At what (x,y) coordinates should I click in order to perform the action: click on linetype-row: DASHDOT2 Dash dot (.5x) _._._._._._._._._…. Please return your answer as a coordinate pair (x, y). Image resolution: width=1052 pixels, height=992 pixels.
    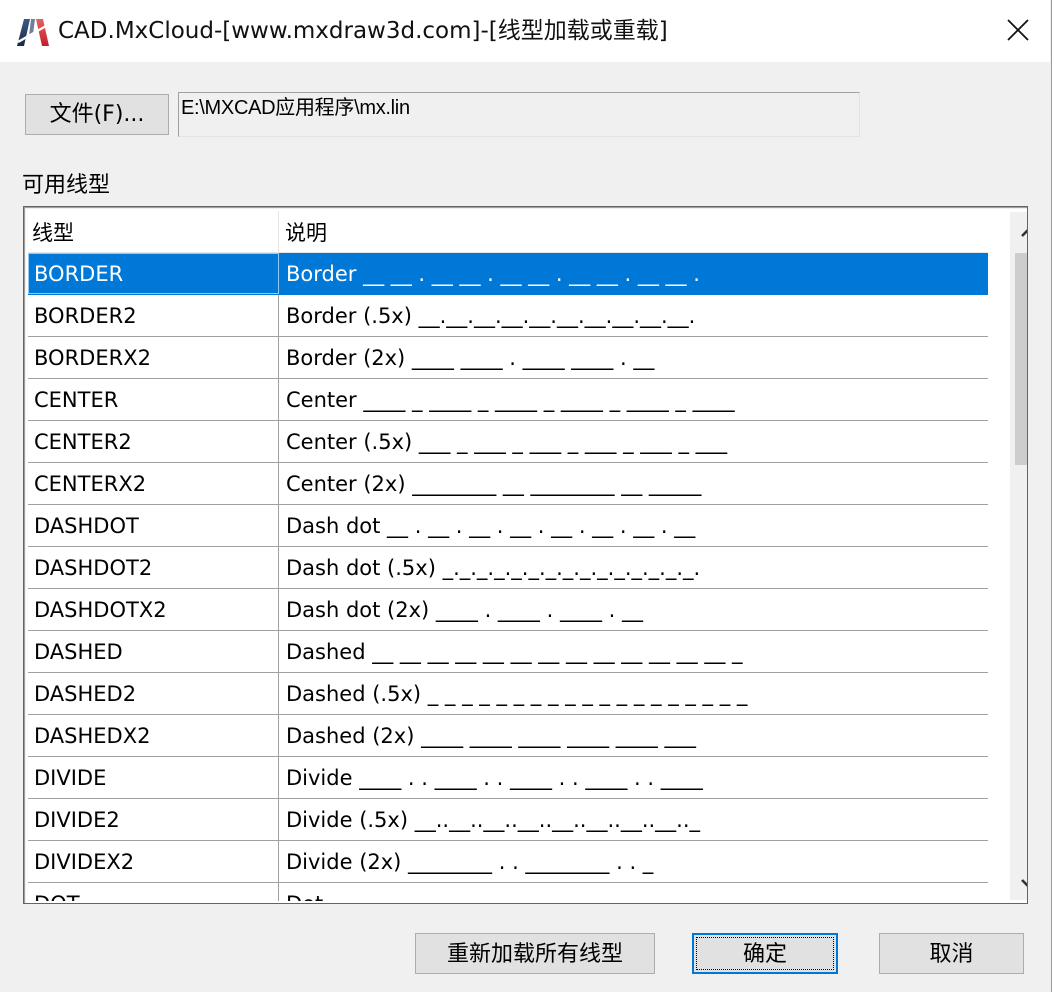
    Looking at the image, I should click on (508, 568).